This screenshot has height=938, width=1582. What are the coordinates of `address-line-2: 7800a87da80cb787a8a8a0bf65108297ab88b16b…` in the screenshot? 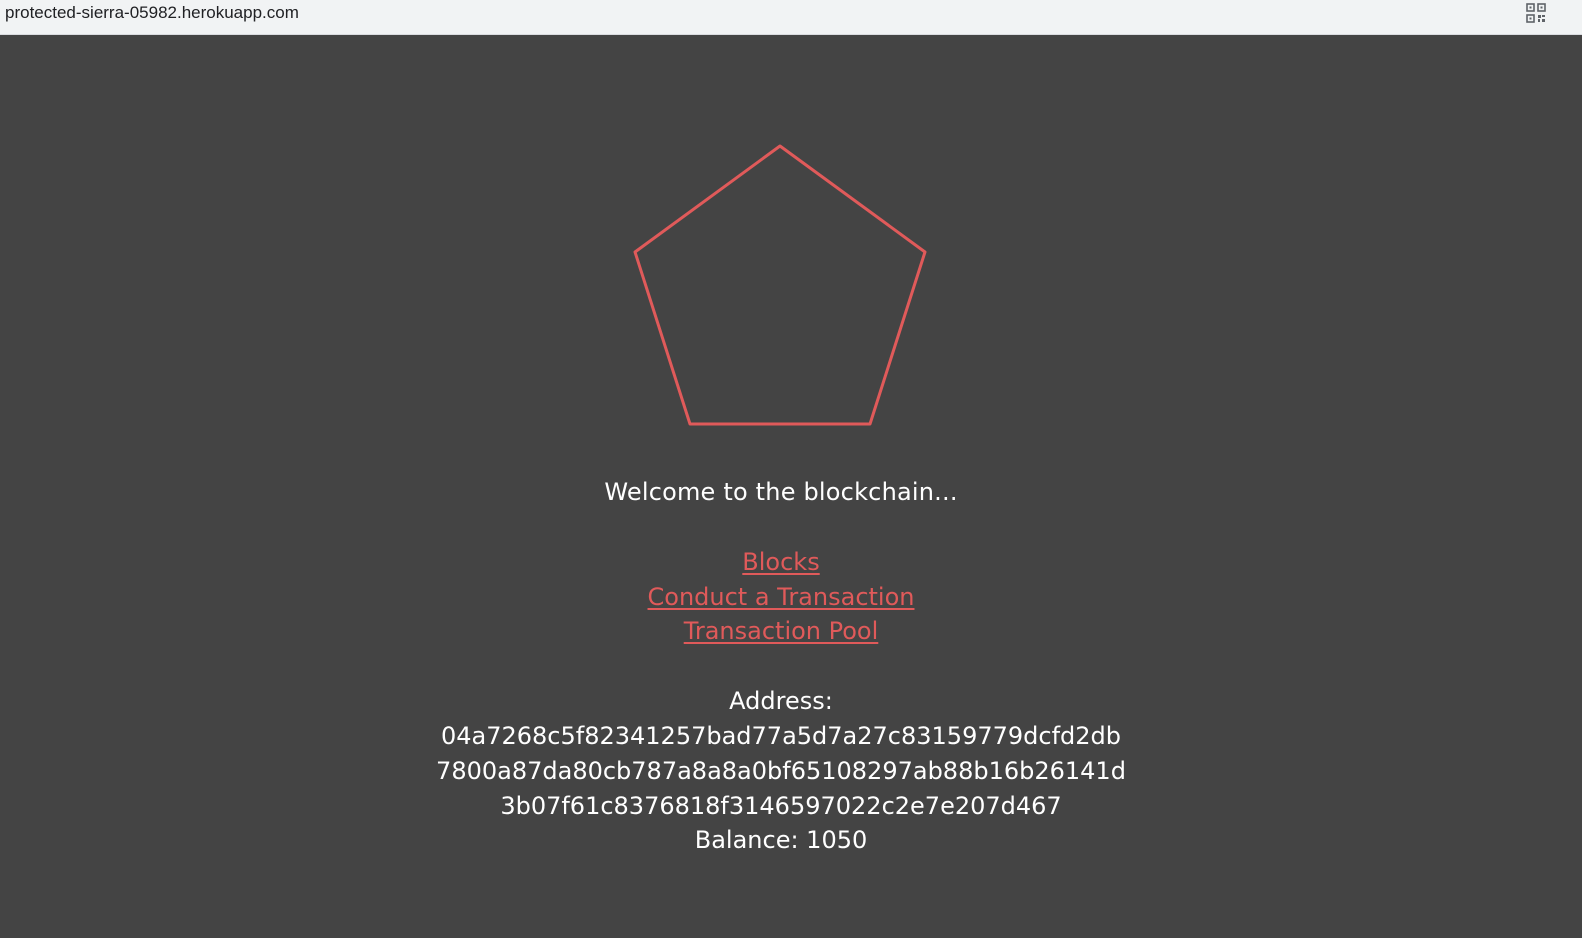 It's located at (781, 770).